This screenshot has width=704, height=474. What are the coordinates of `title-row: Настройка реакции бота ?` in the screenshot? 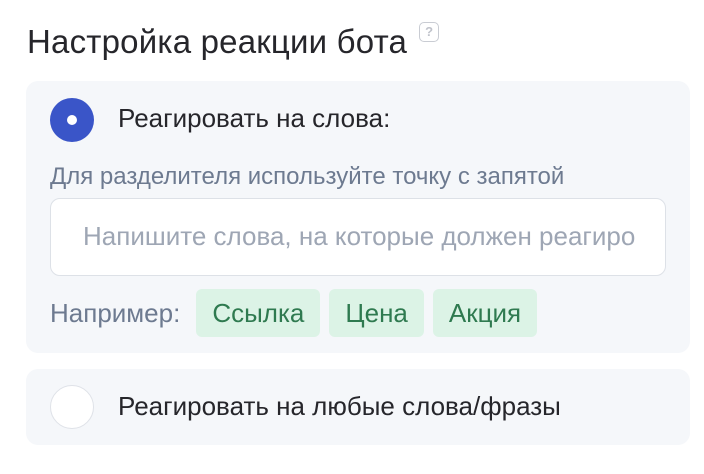 It's located at (233, 42).